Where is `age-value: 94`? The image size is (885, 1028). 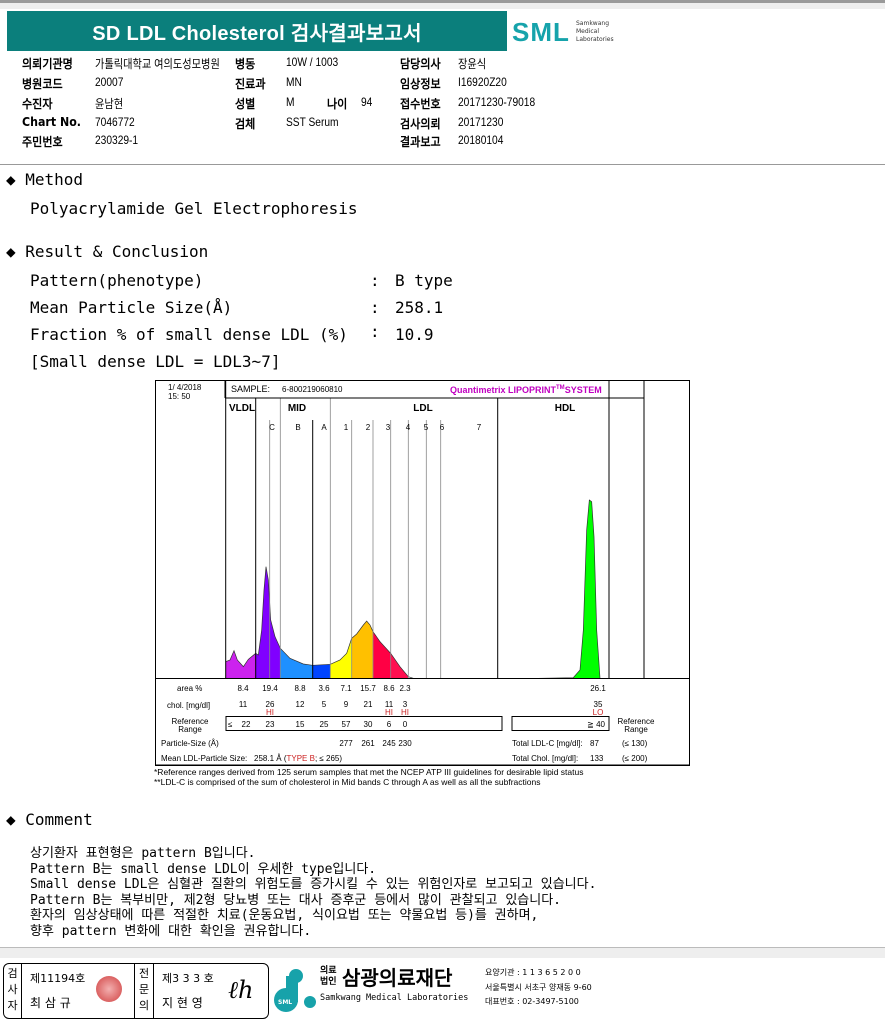
age-value: 94 is located at coordinates (367, 102).